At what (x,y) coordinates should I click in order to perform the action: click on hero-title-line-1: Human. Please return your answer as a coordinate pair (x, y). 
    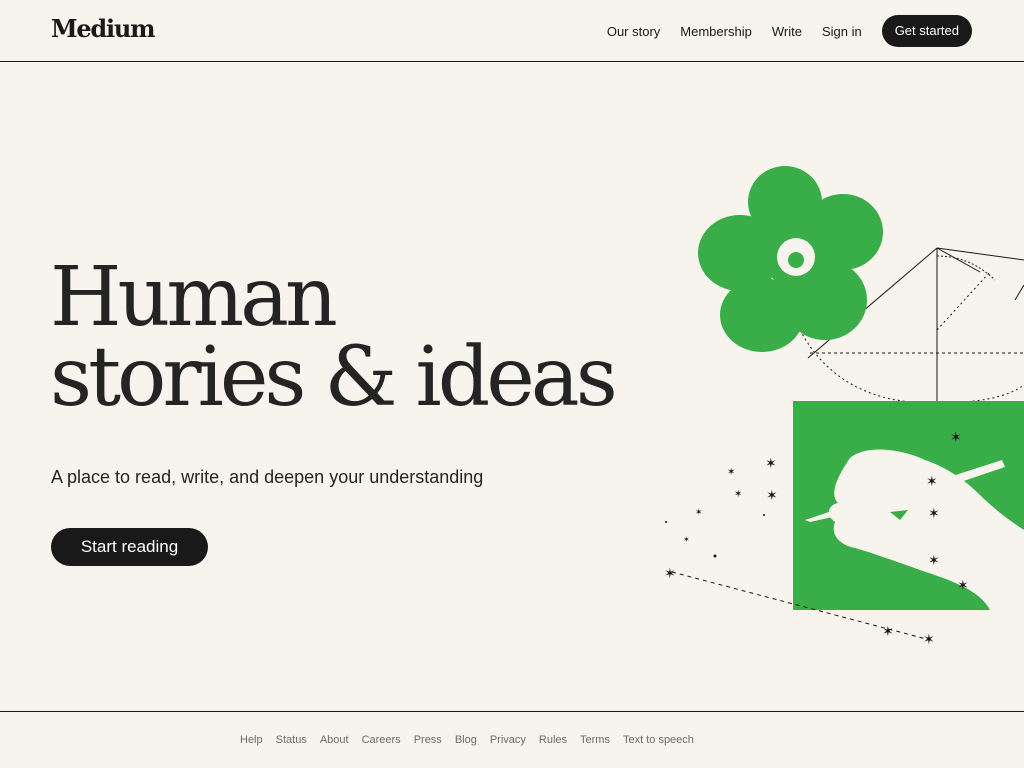
    Looking at the image, I should click on (194, 297).